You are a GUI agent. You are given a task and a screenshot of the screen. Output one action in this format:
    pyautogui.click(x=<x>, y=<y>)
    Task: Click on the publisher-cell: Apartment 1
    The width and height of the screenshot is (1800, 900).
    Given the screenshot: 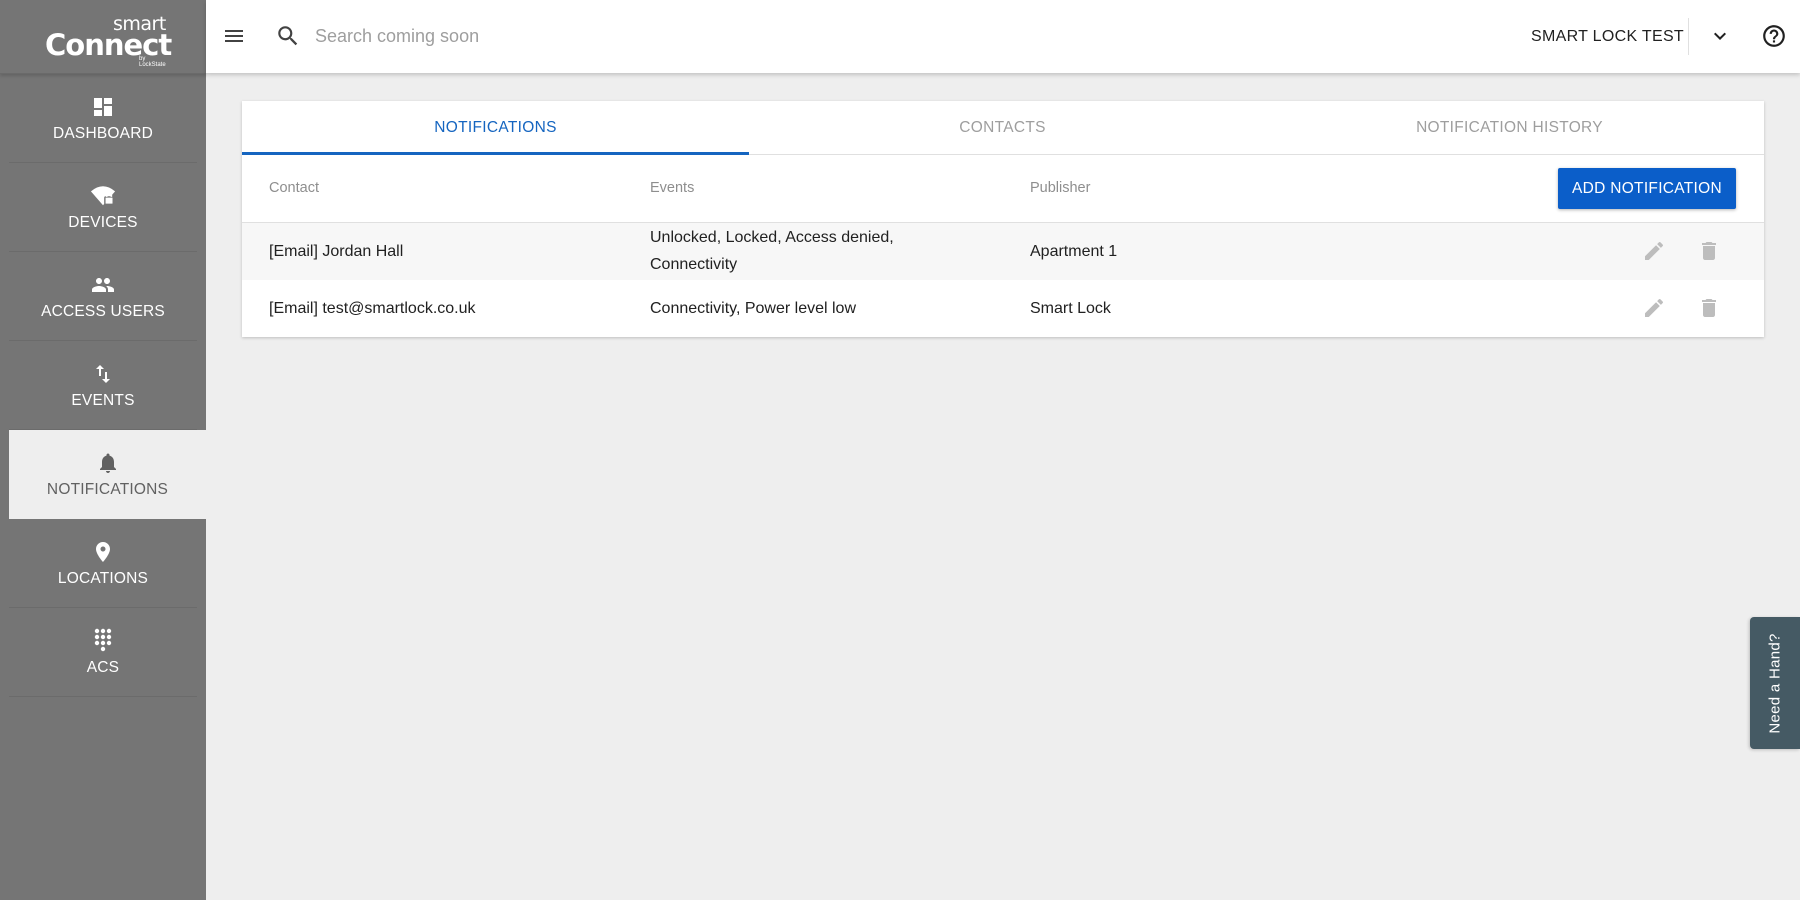 What is the action you would take?
    pyautogui.click(x=1074, y=251)
    